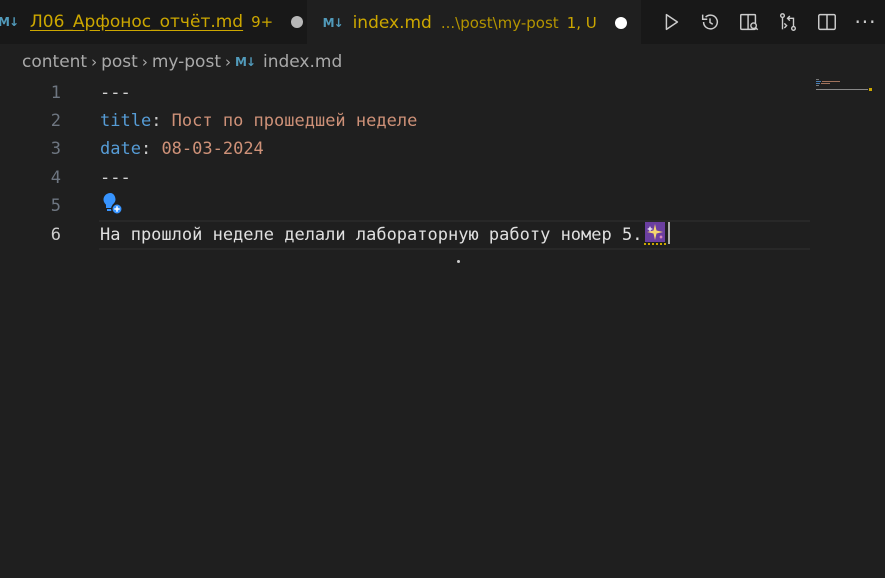 The width and height of the screenshot is (885, 578). I want to click on timeline-icon, so click(709, 22).